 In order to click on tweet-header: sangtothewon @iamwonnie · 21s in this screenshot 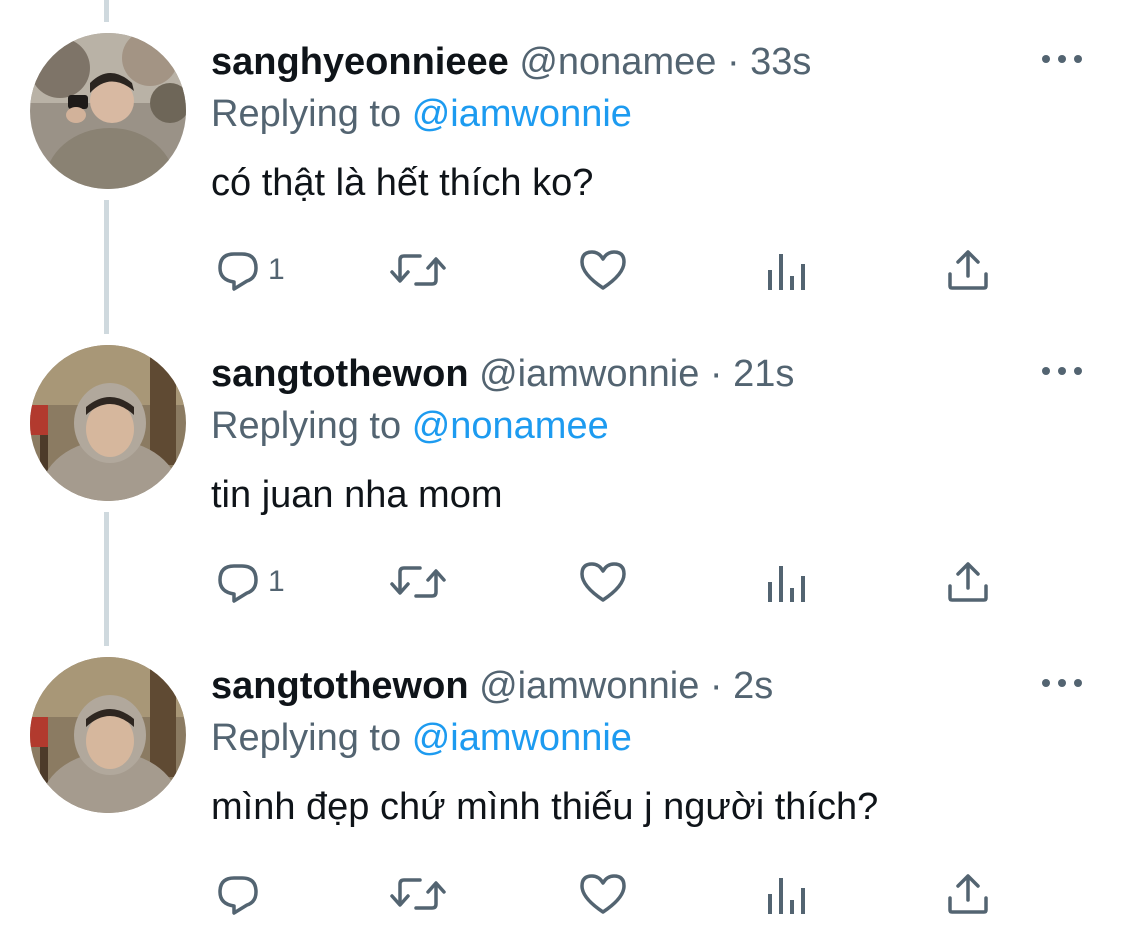, I will do `click(502, 374)`.